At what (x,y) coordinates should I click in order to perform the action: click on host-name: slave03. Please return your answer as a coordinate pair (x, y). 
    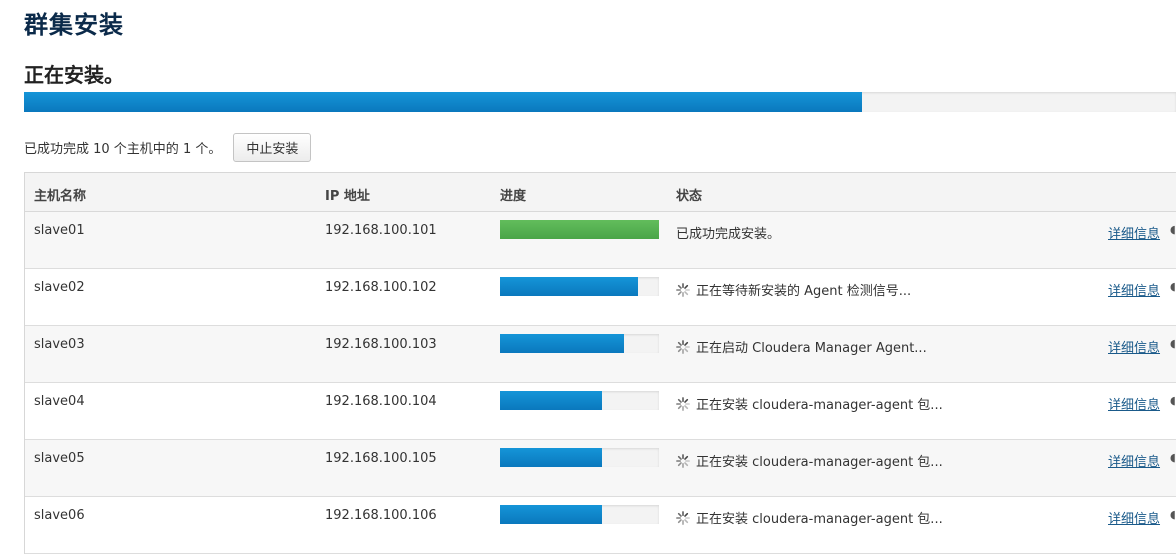
    Looking at the image, I should click on (59, 344).